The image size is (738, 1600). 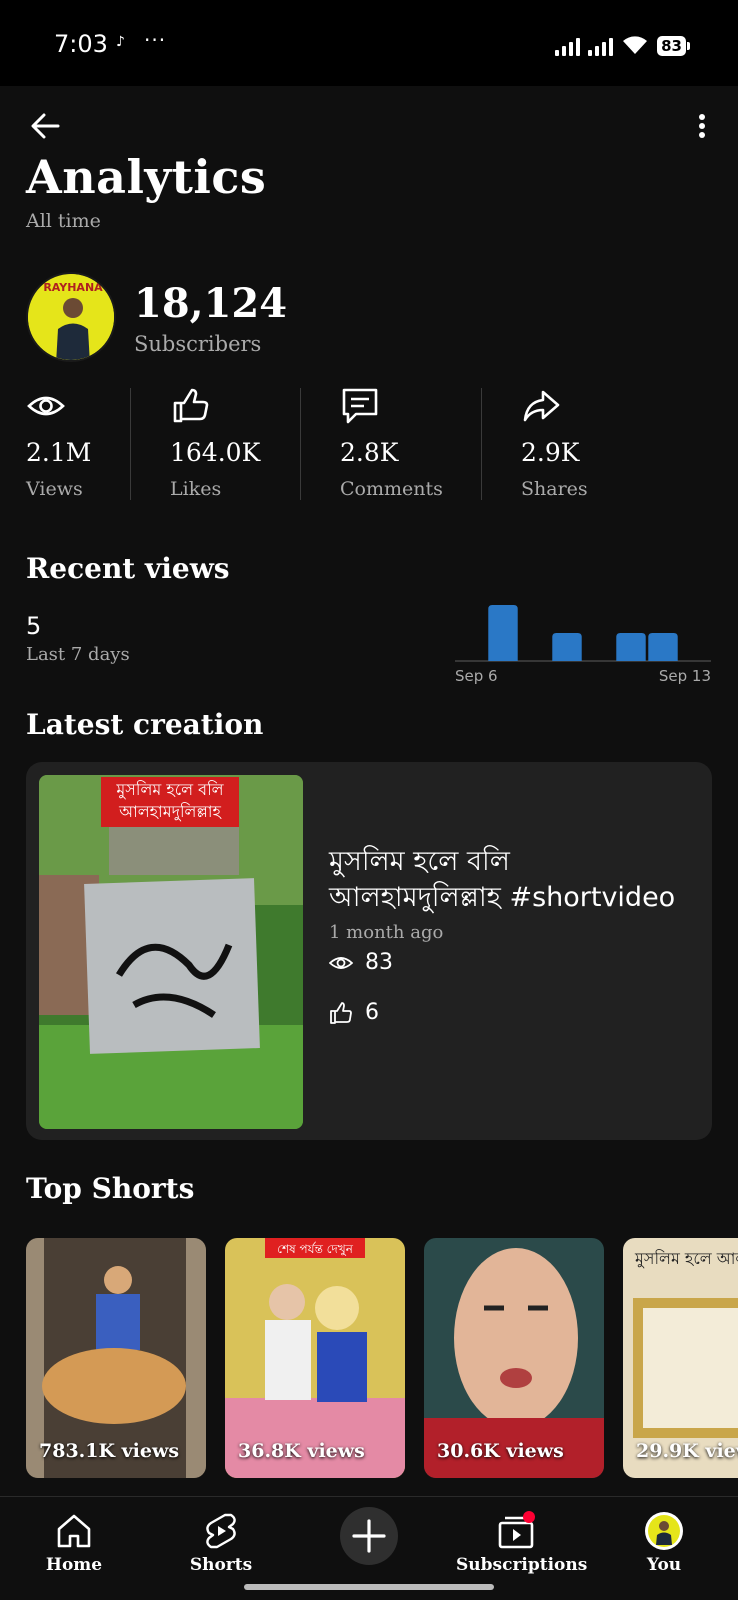 What do you see at coordinates (170, 800) in the screenshot?
I see `thumbnail-caption: মুসলিম হলে বলি আলহামদুলিল্লাহ` at bounding box center [170, 800].